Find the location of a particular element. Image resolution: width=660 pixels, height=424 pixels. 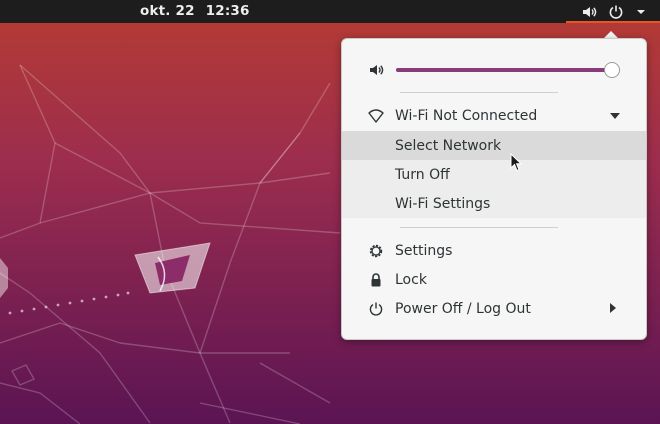

wifi-menu-header: Wi-Fi Not Connected is located at coordinates (494, 115).